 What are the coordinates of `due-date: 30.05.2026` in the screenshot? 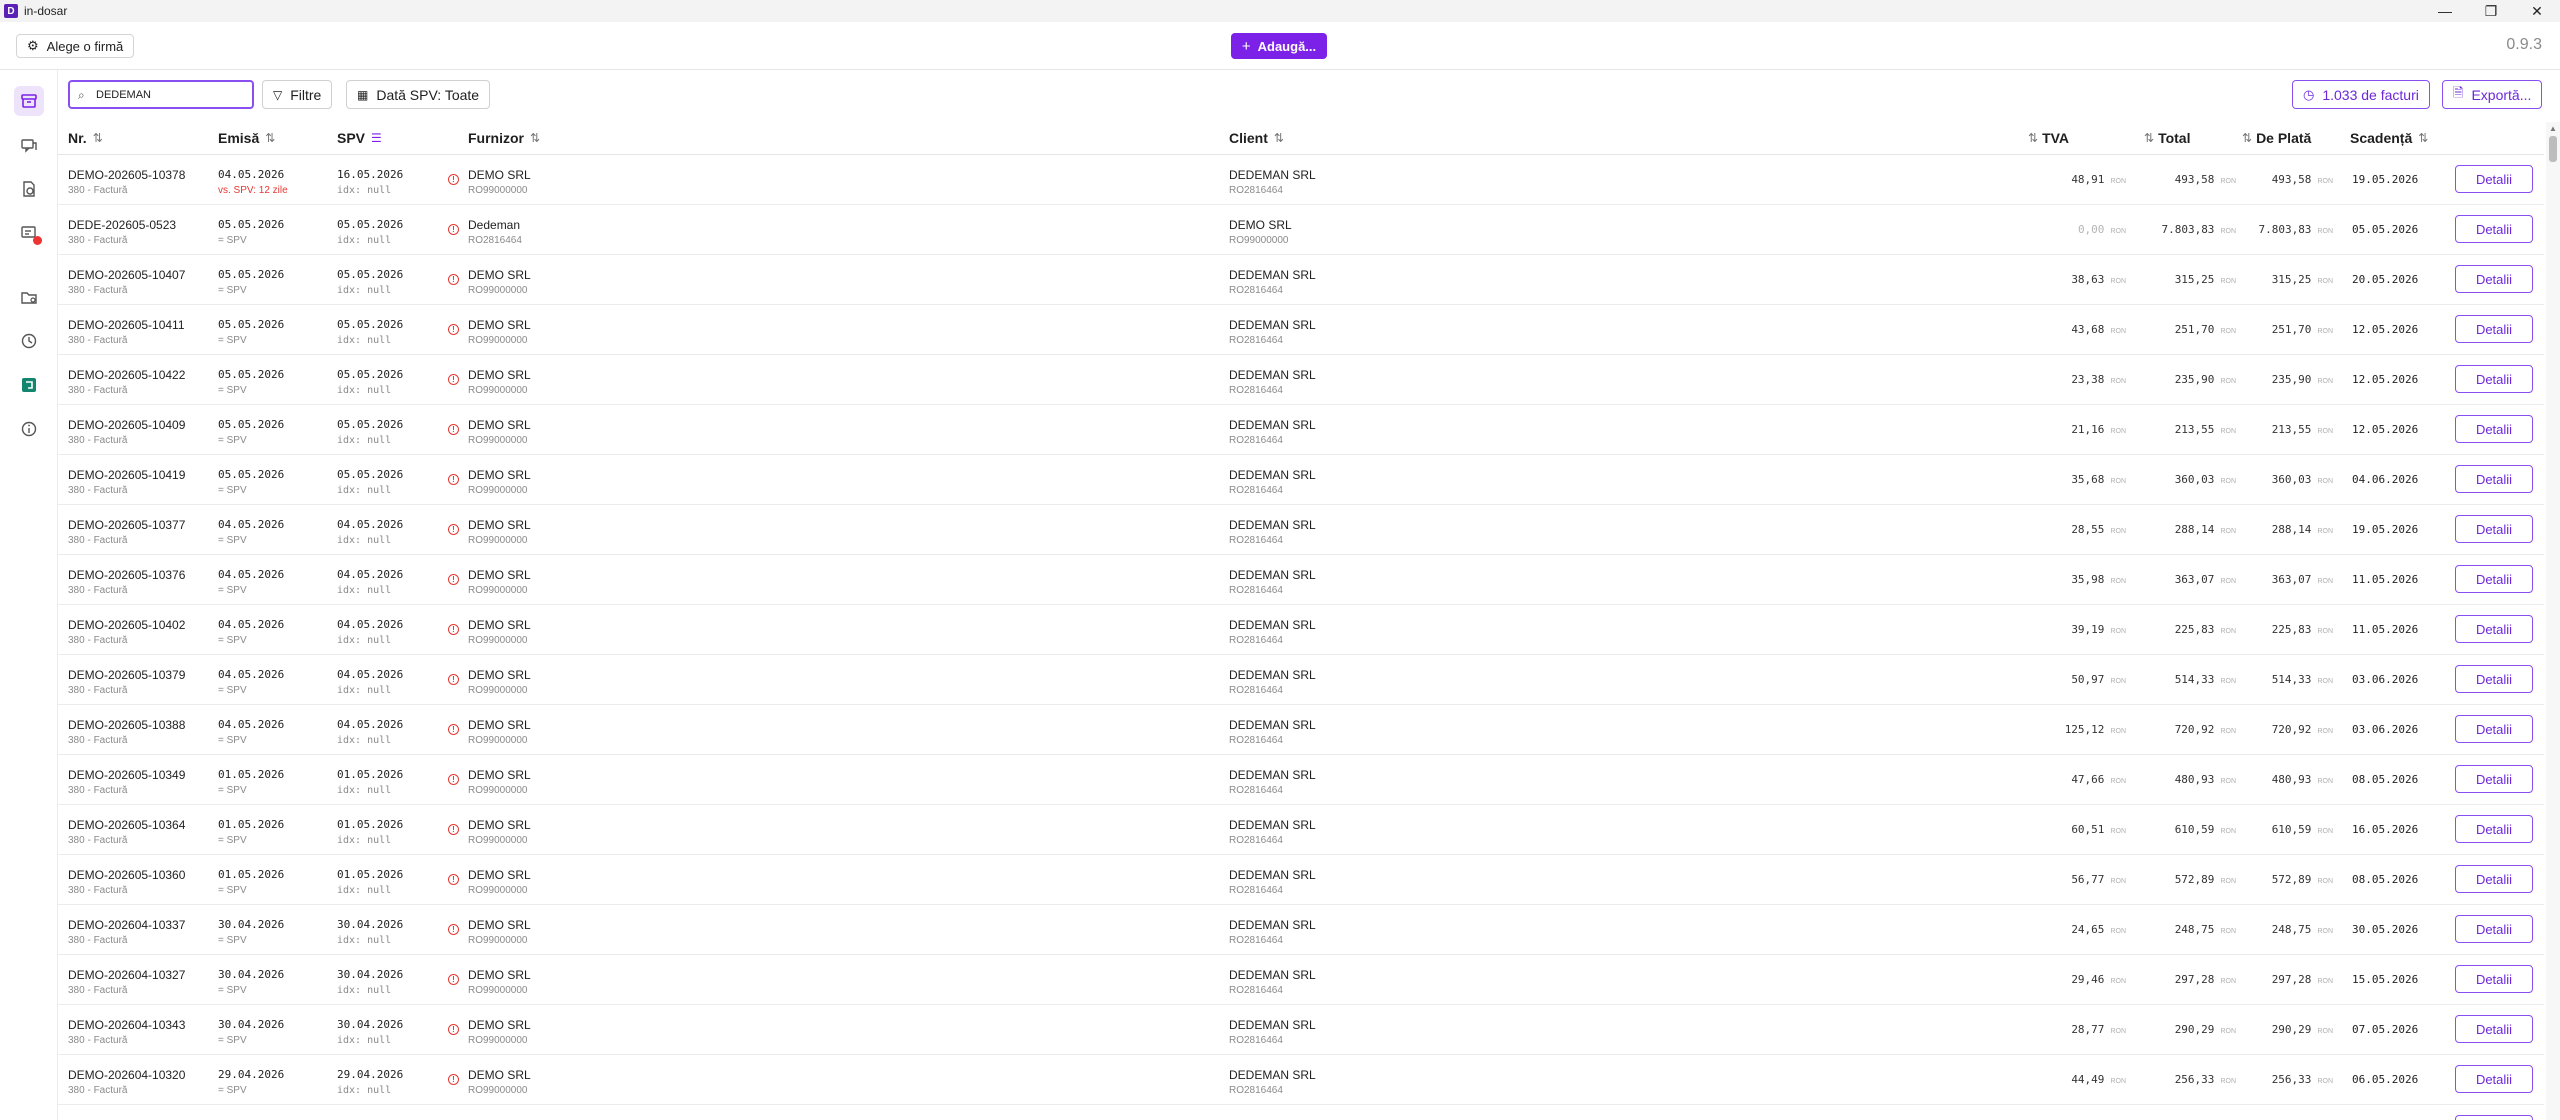 It's located at (2385, 929).